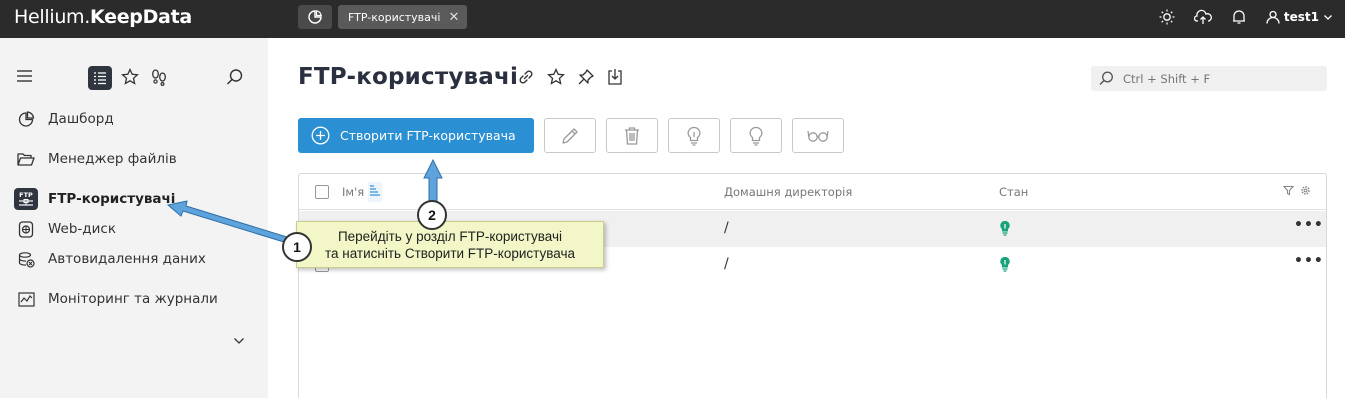 This screenshot has width=1345, height=398. What do you see at coordinates (432, 215) in the screenshot?
I see `step-2-badge: 2` at bounding box center [432, 215].